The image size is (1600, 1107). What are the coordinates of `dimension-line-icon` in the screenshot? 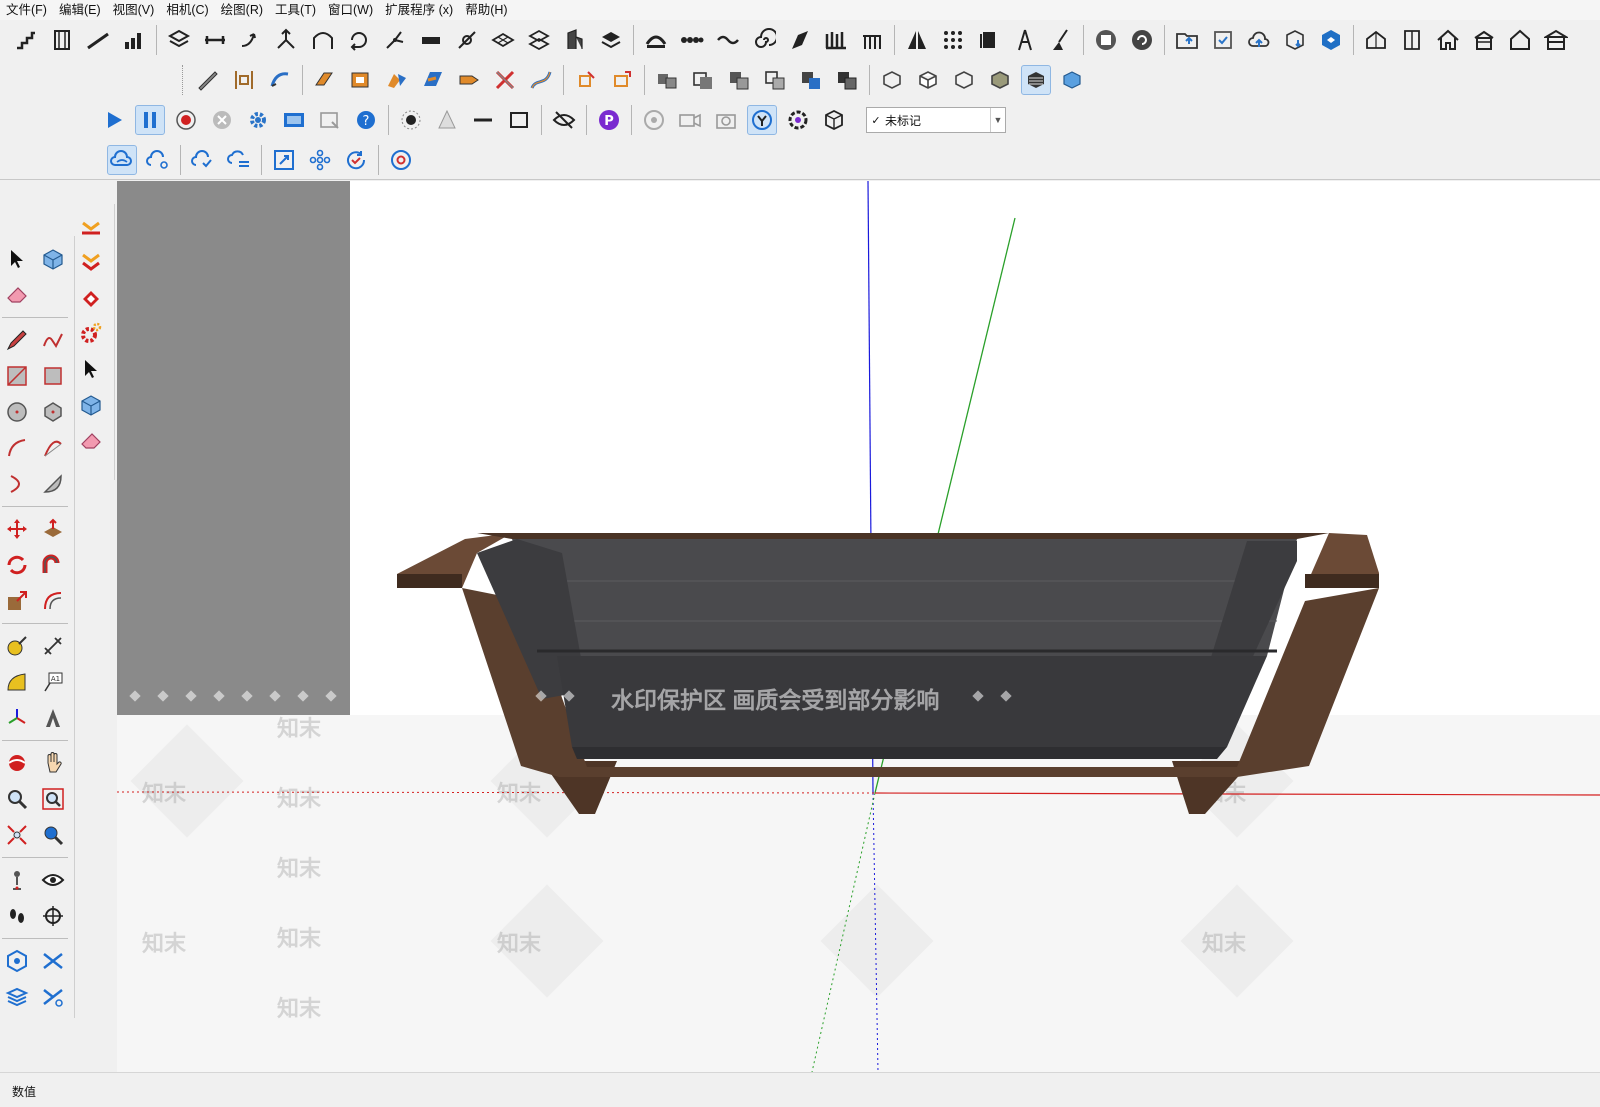 It's located at (215, 40).